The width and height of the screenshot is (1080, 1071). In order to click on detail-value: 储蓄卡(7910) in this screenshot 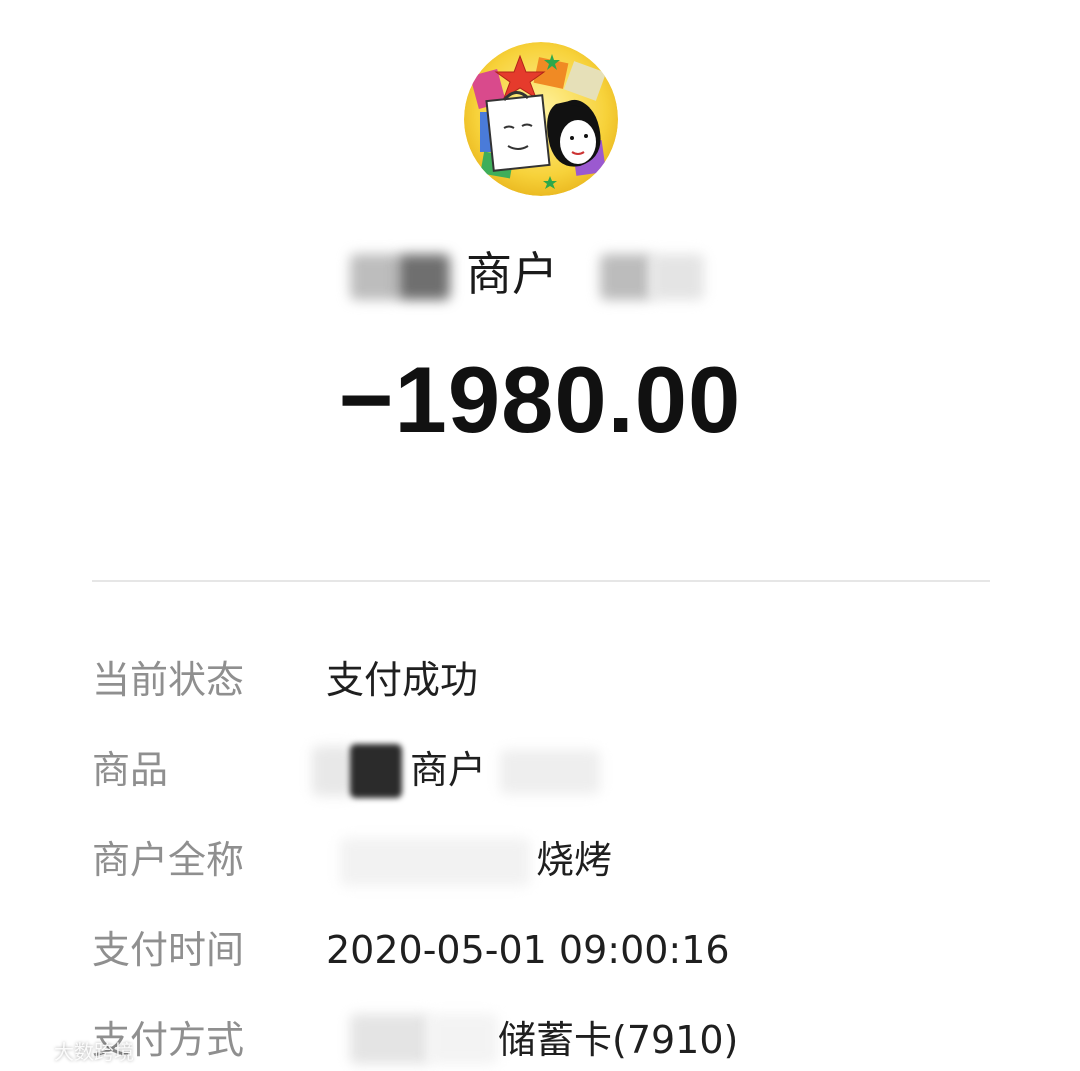, I will do `click(618, 1040)`.